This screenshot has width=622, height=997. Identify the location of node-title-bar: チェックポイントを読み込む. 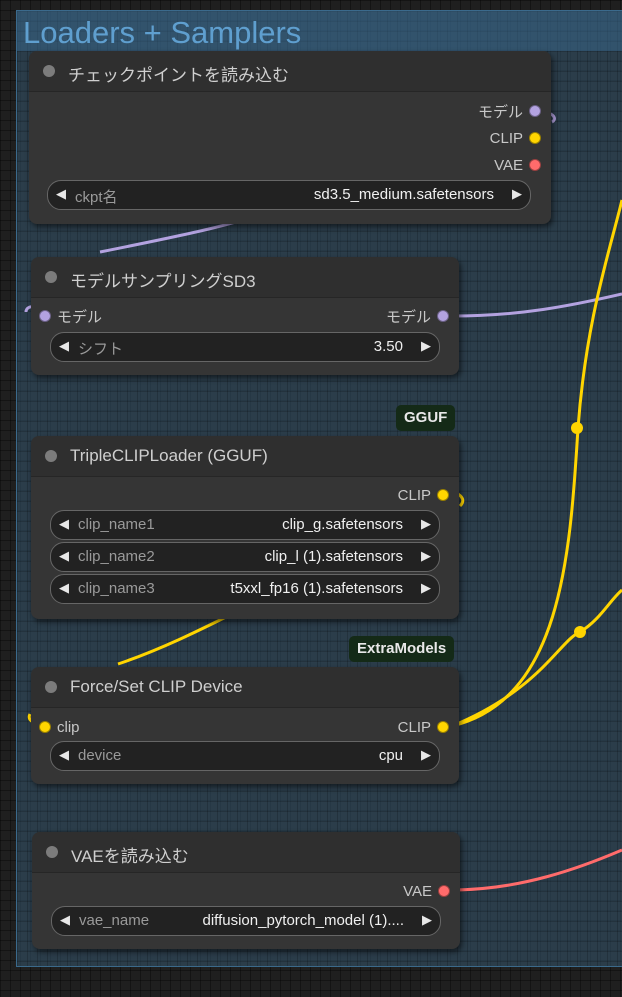
(290, 71).